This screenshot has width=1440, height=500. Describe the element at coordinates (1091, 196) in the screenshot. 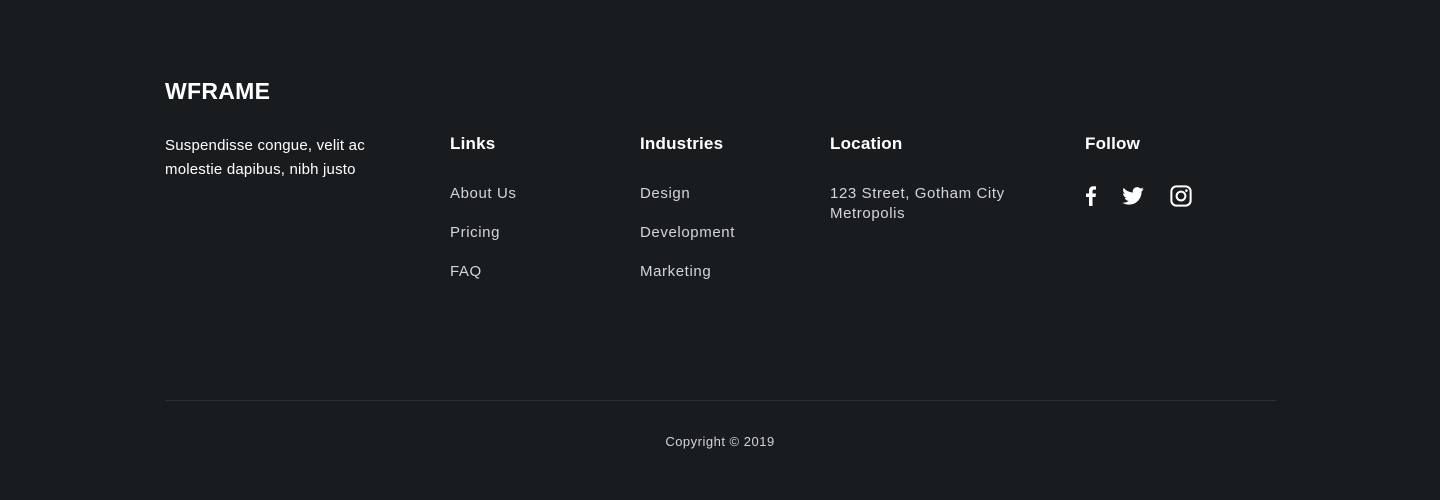

I see `facebook-icon` at that location.